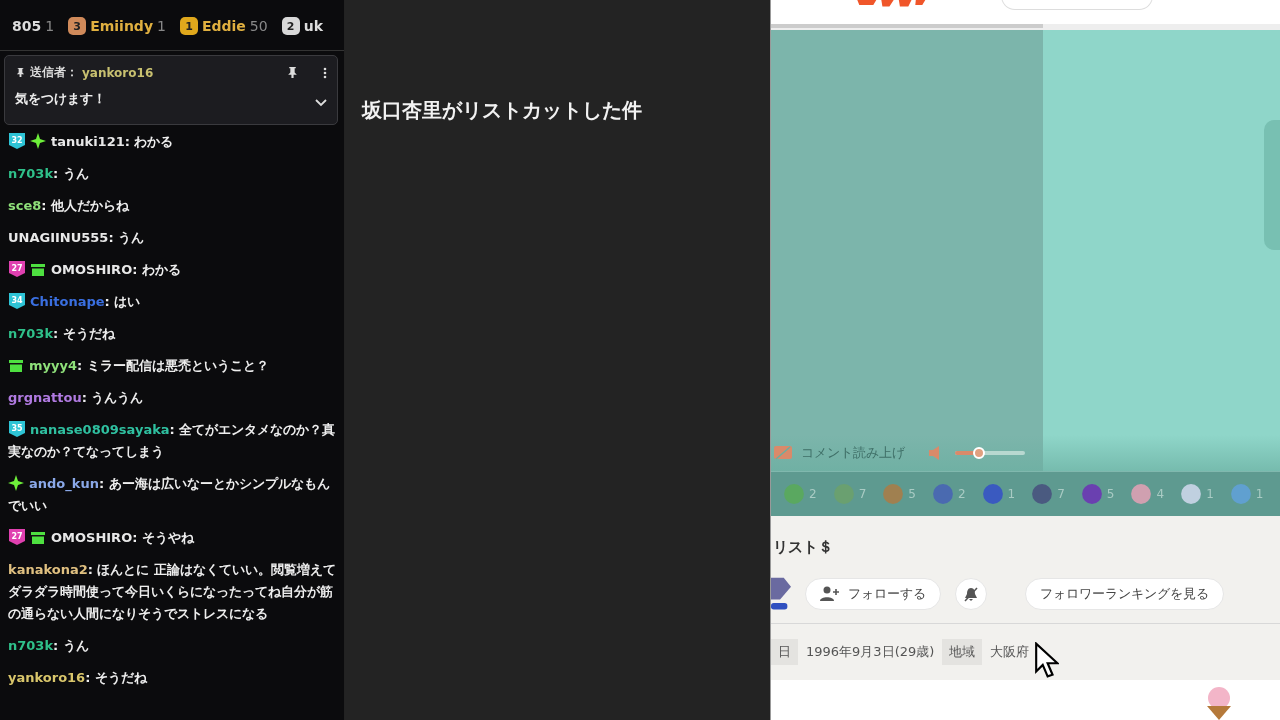 The image size is (1280, 720). What do you see at coordinates (77, 238) in the screenshot?
I see `chat-message: UNAGIINU555: うん` at bounding box center [77, 238].